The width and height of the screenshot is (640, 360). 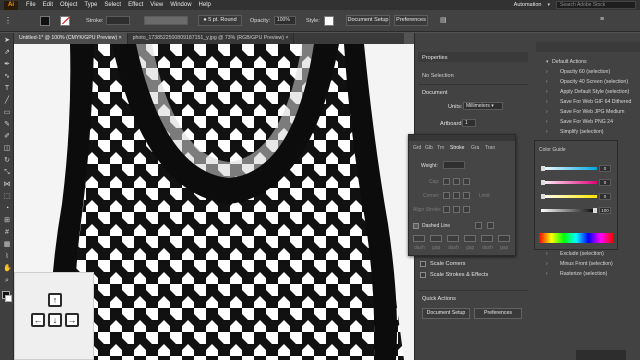 What do you see at coordinates (411, 20) in the screenshot?
I see `preferences-button: Preferences` at bounding box center [411, 20].